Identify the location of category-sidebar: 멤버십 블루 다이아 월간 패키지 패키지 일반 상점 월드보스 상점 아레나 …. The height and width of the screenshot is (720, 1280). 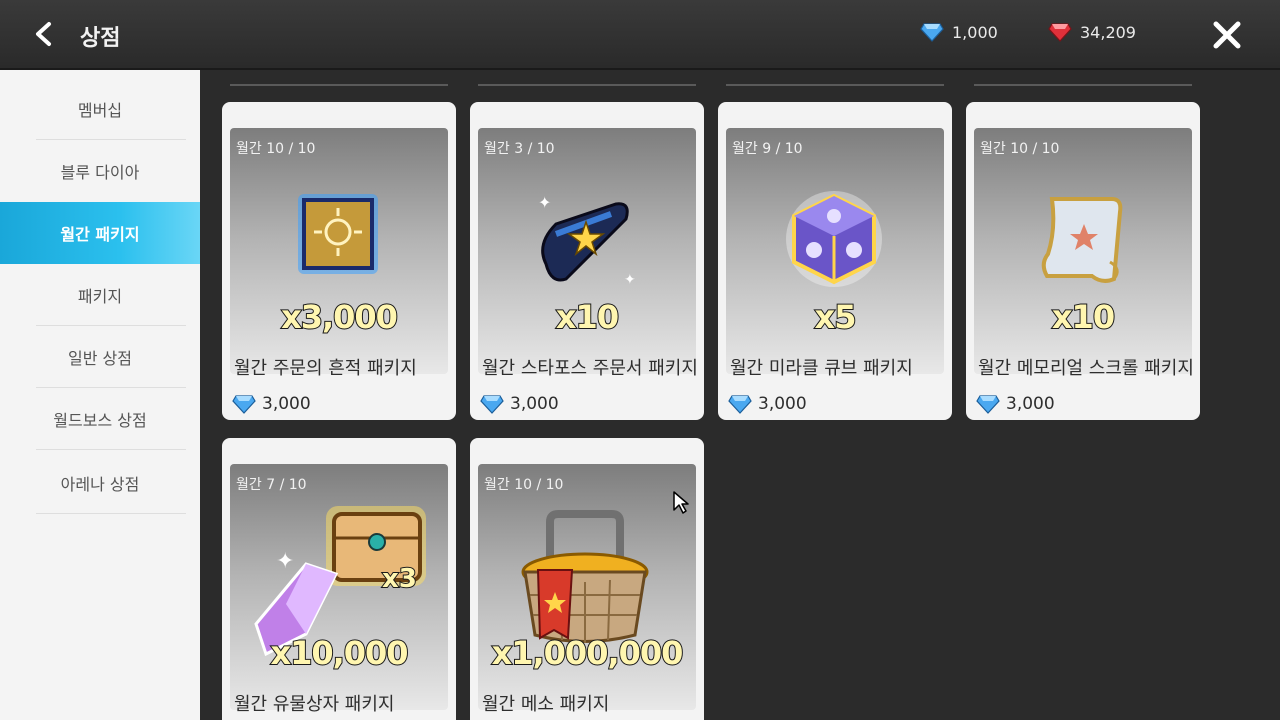
(100, 395).